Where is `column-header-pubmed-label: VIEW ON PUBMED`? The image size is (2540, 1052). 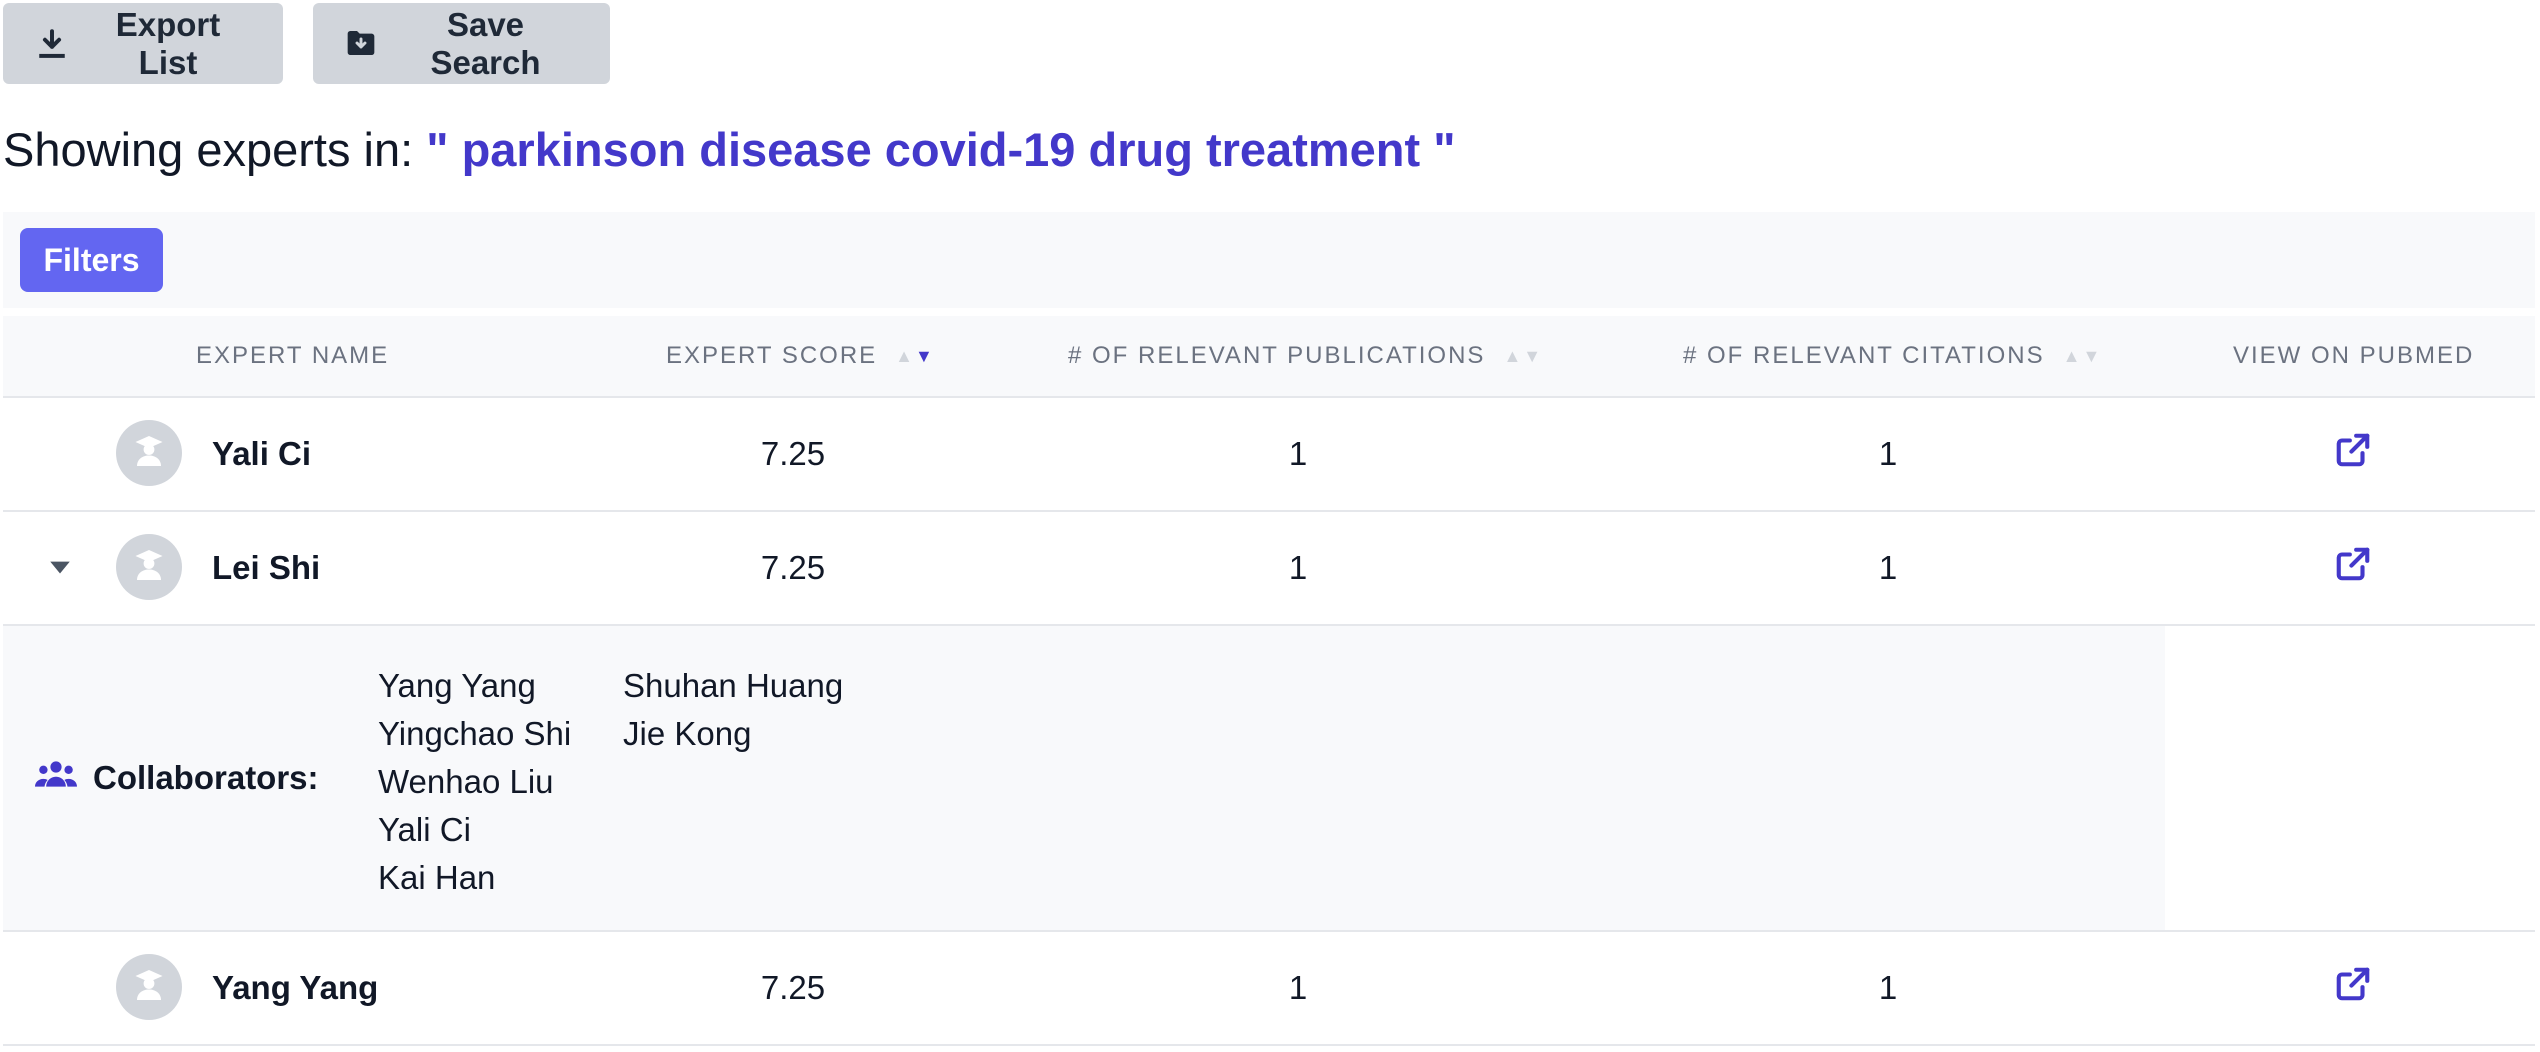
column-header-pubmed-label: VIEW ON PUBMED is located at coordinates (2354, 355).